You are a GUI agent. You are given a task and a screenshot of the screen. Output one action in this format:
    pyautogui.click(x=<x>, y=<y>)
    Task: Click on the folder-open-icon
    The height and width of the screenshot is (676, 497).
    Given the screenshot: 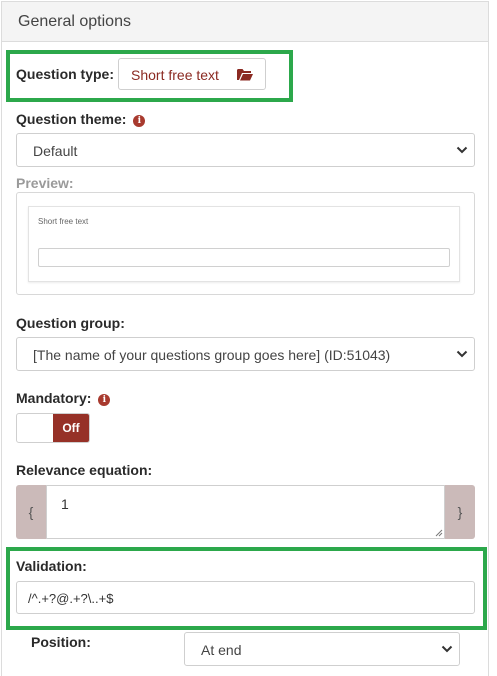 What is the action you would take?
    pyautogui.click(x=245, y=77)
    